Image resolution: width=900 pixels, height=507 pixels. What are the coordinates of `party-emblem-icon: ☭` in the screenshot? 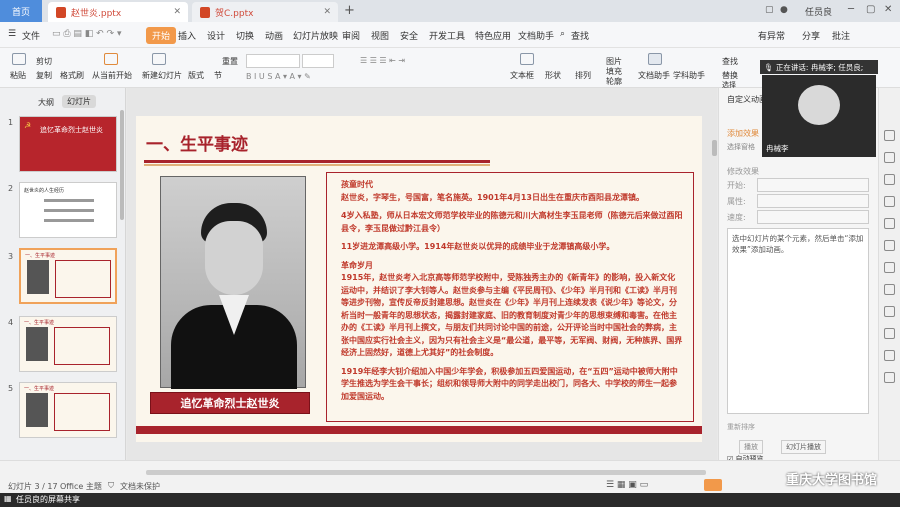 It's located at (28, 125).